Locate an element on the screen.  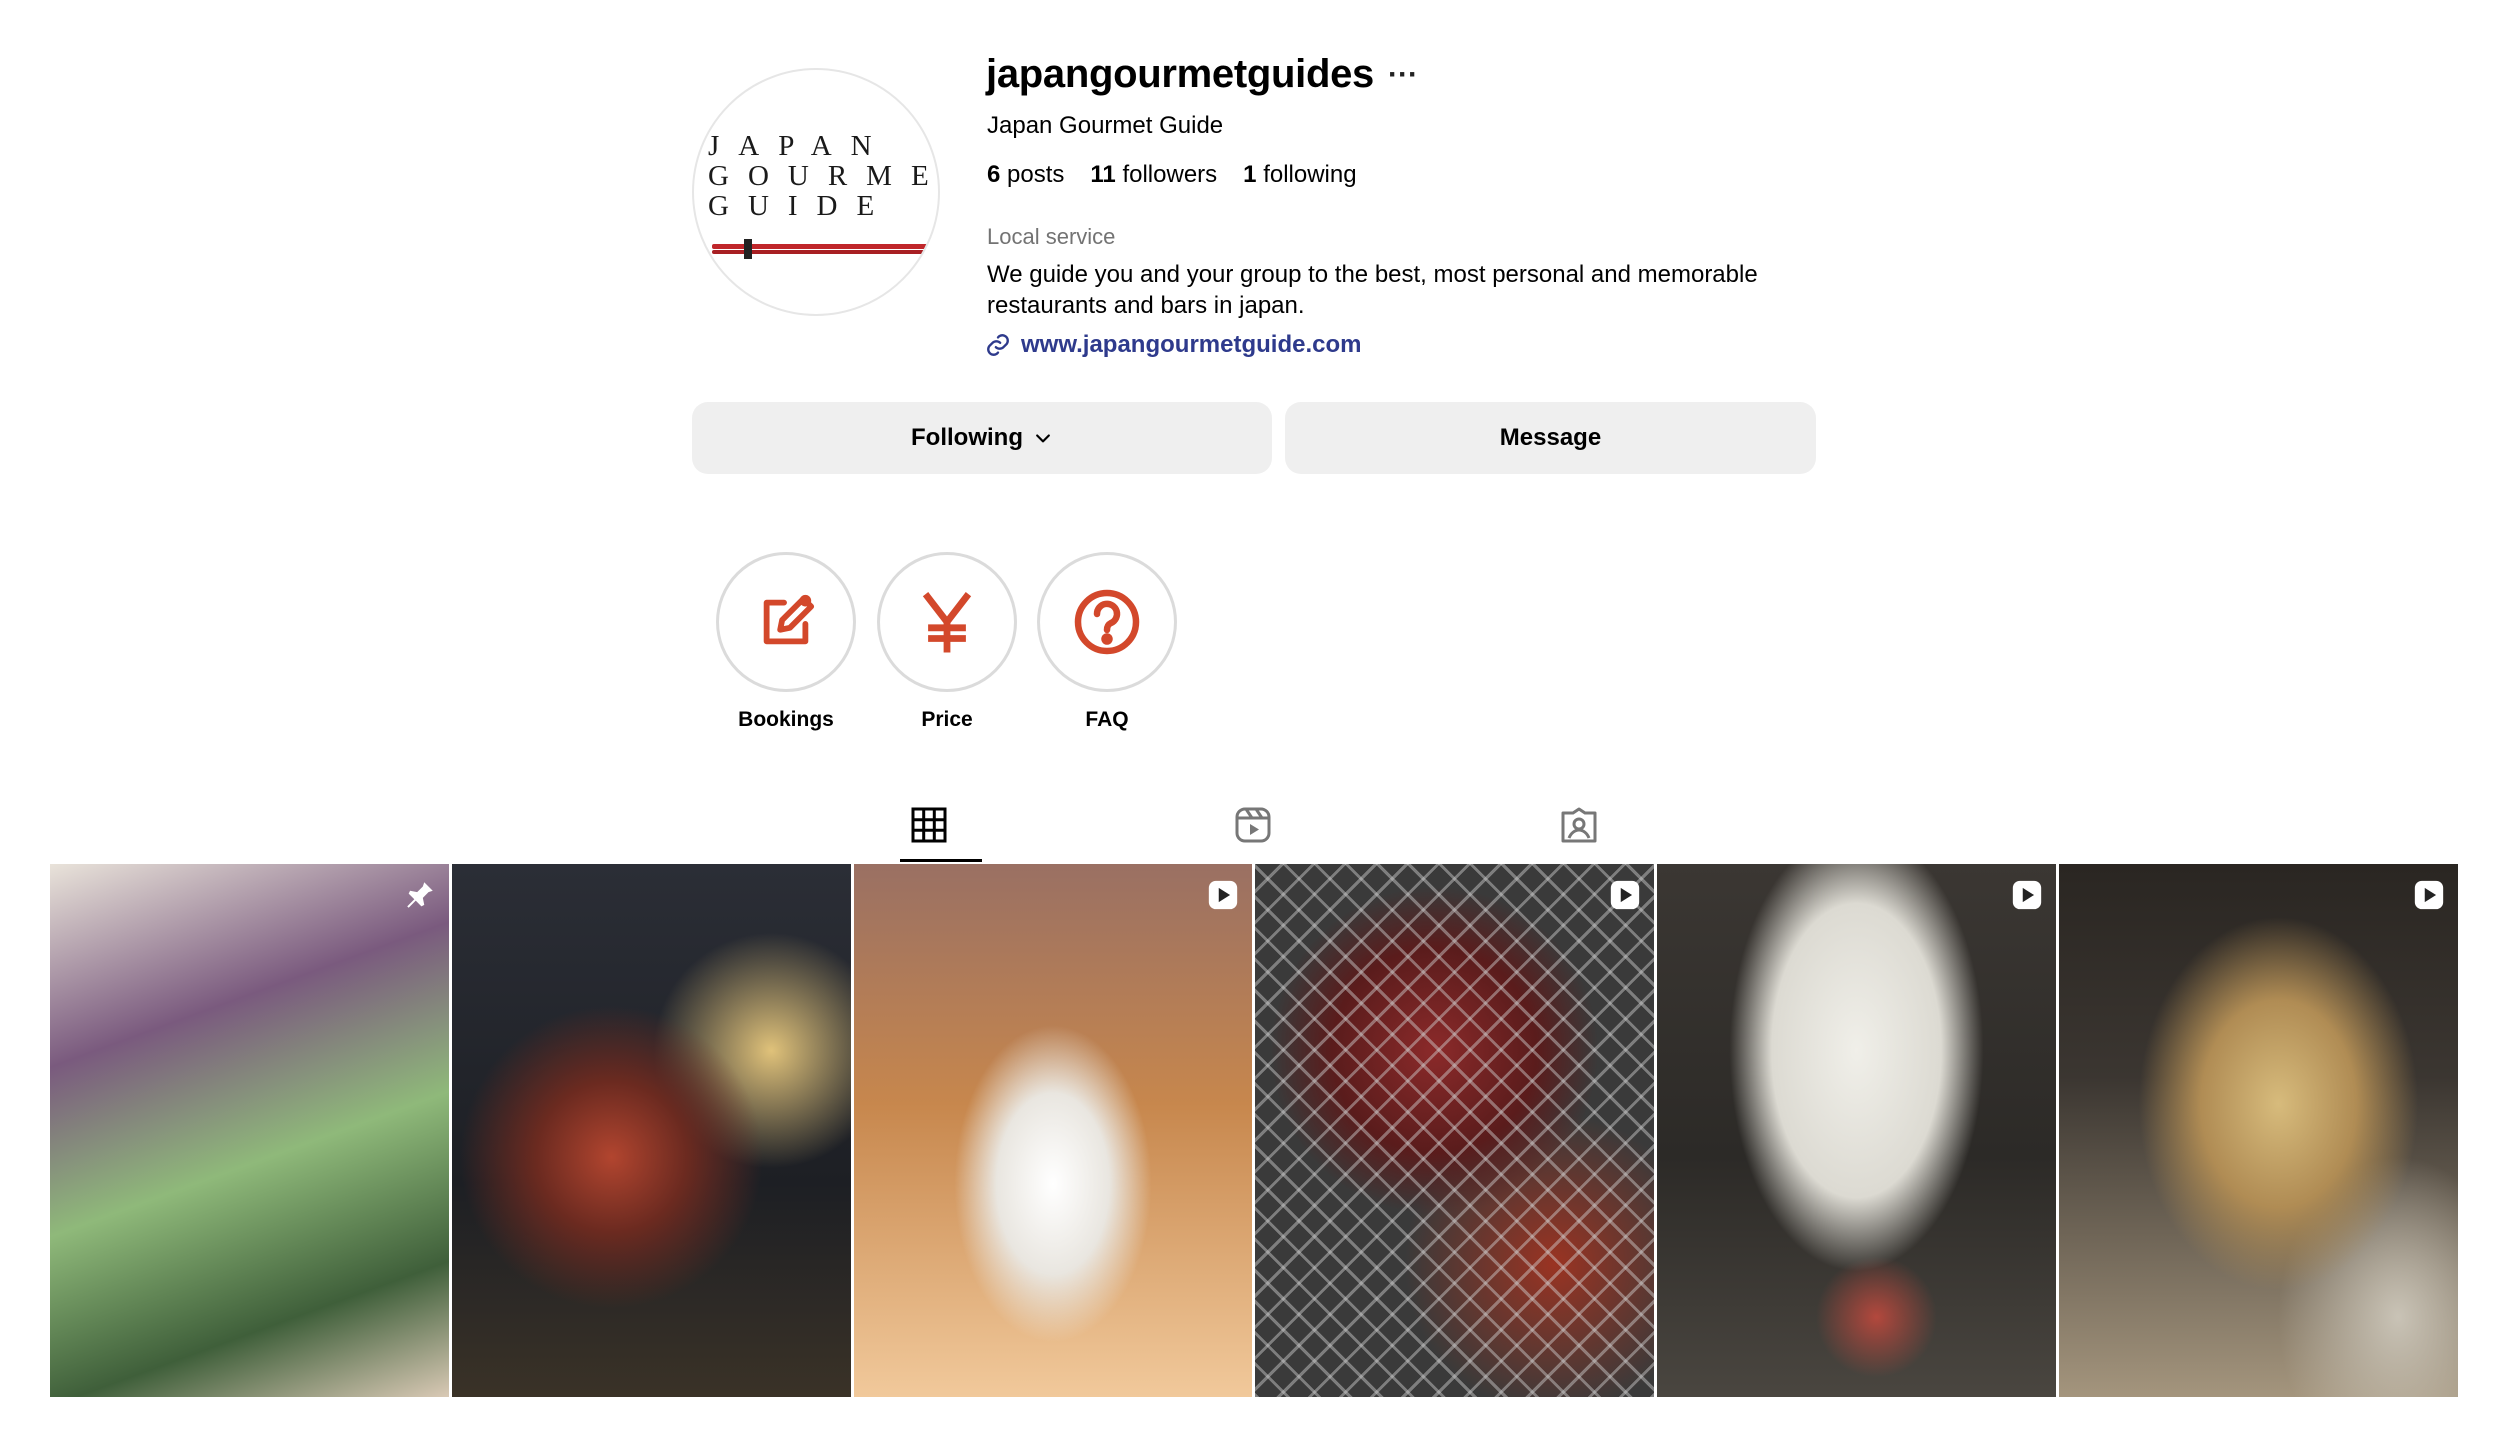
tagged-icon is located at coordinates (1579, 825).